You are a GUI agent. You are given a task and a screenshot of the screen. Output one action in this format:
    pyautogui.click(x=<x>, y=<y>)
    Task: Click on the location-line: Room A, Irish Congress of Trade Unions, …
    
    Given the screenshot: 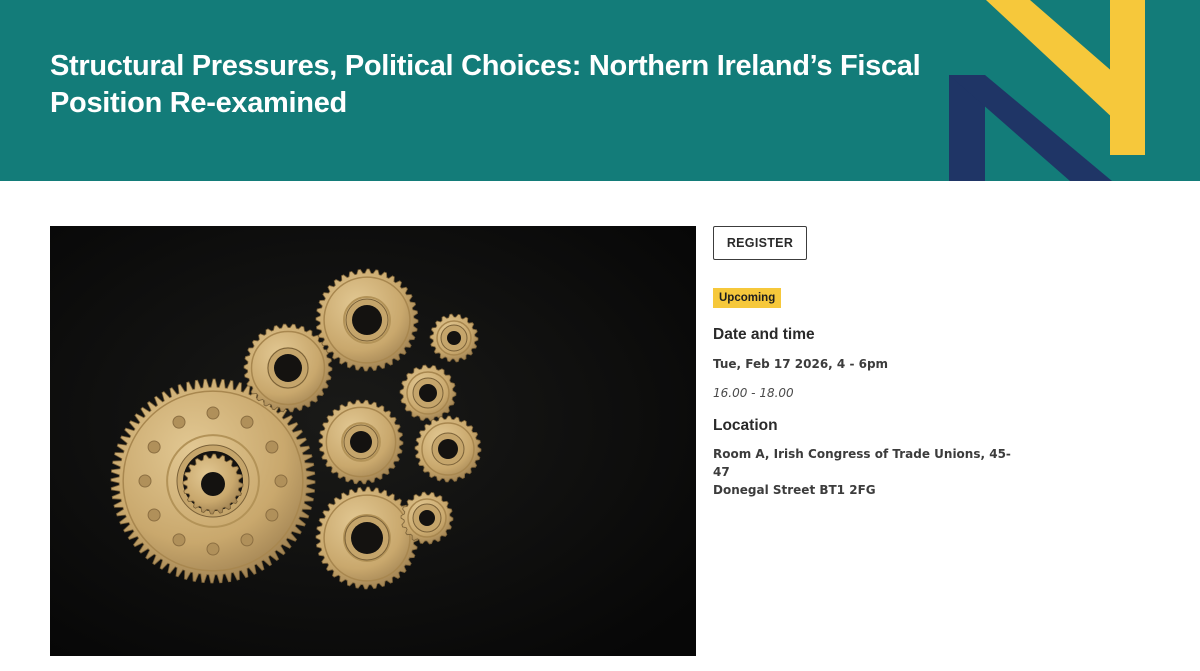 What is the action you would take?
    pyautogui.click(x=862, y=463)
    